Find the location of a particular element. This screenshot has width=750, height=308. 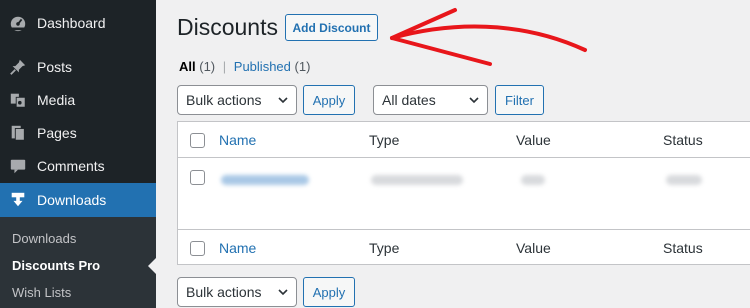

sidebar-item-downloads: Downloads is located at coordinates (78, 200).